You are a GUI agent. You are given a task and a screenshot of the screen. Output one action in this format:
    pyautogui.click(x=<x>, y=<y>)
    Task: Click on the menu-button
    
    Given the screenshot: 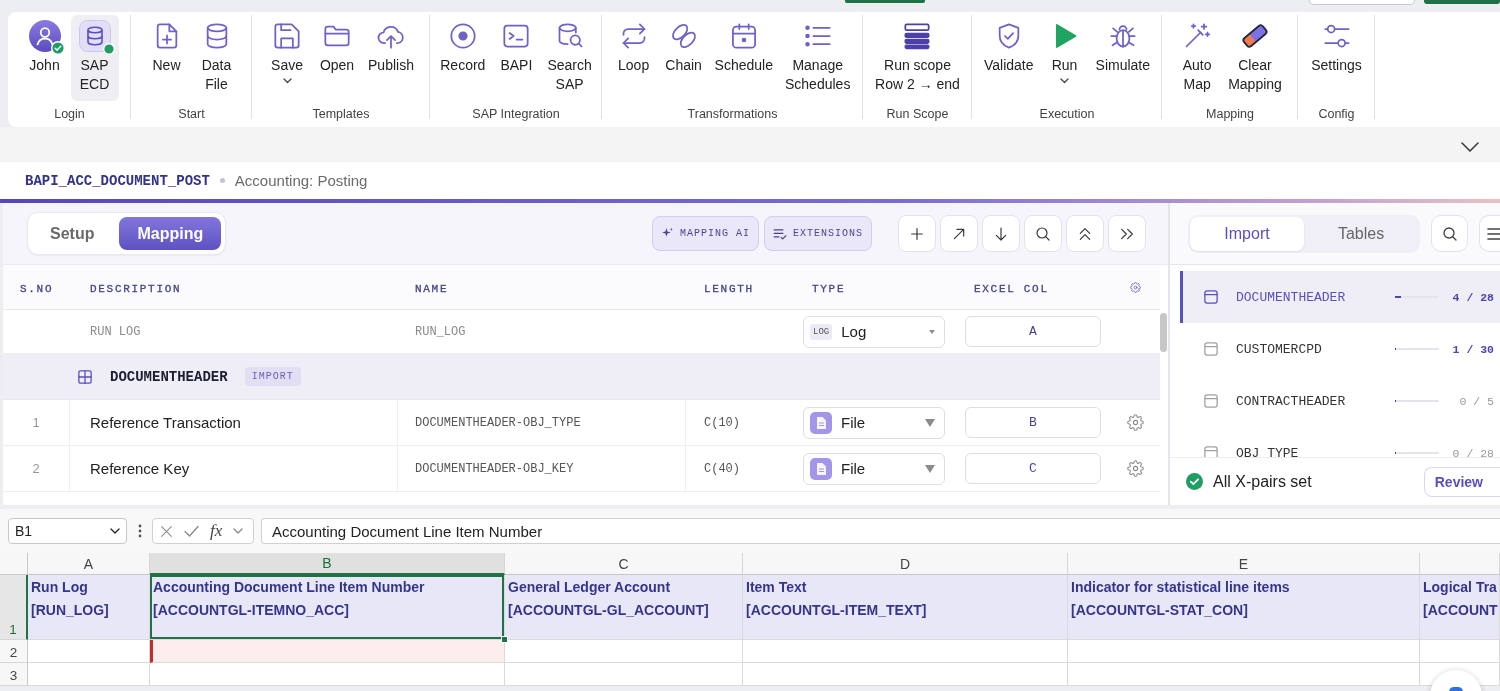 What is the action you would take?
    pyautogui.click(x=1489, y=233)
    